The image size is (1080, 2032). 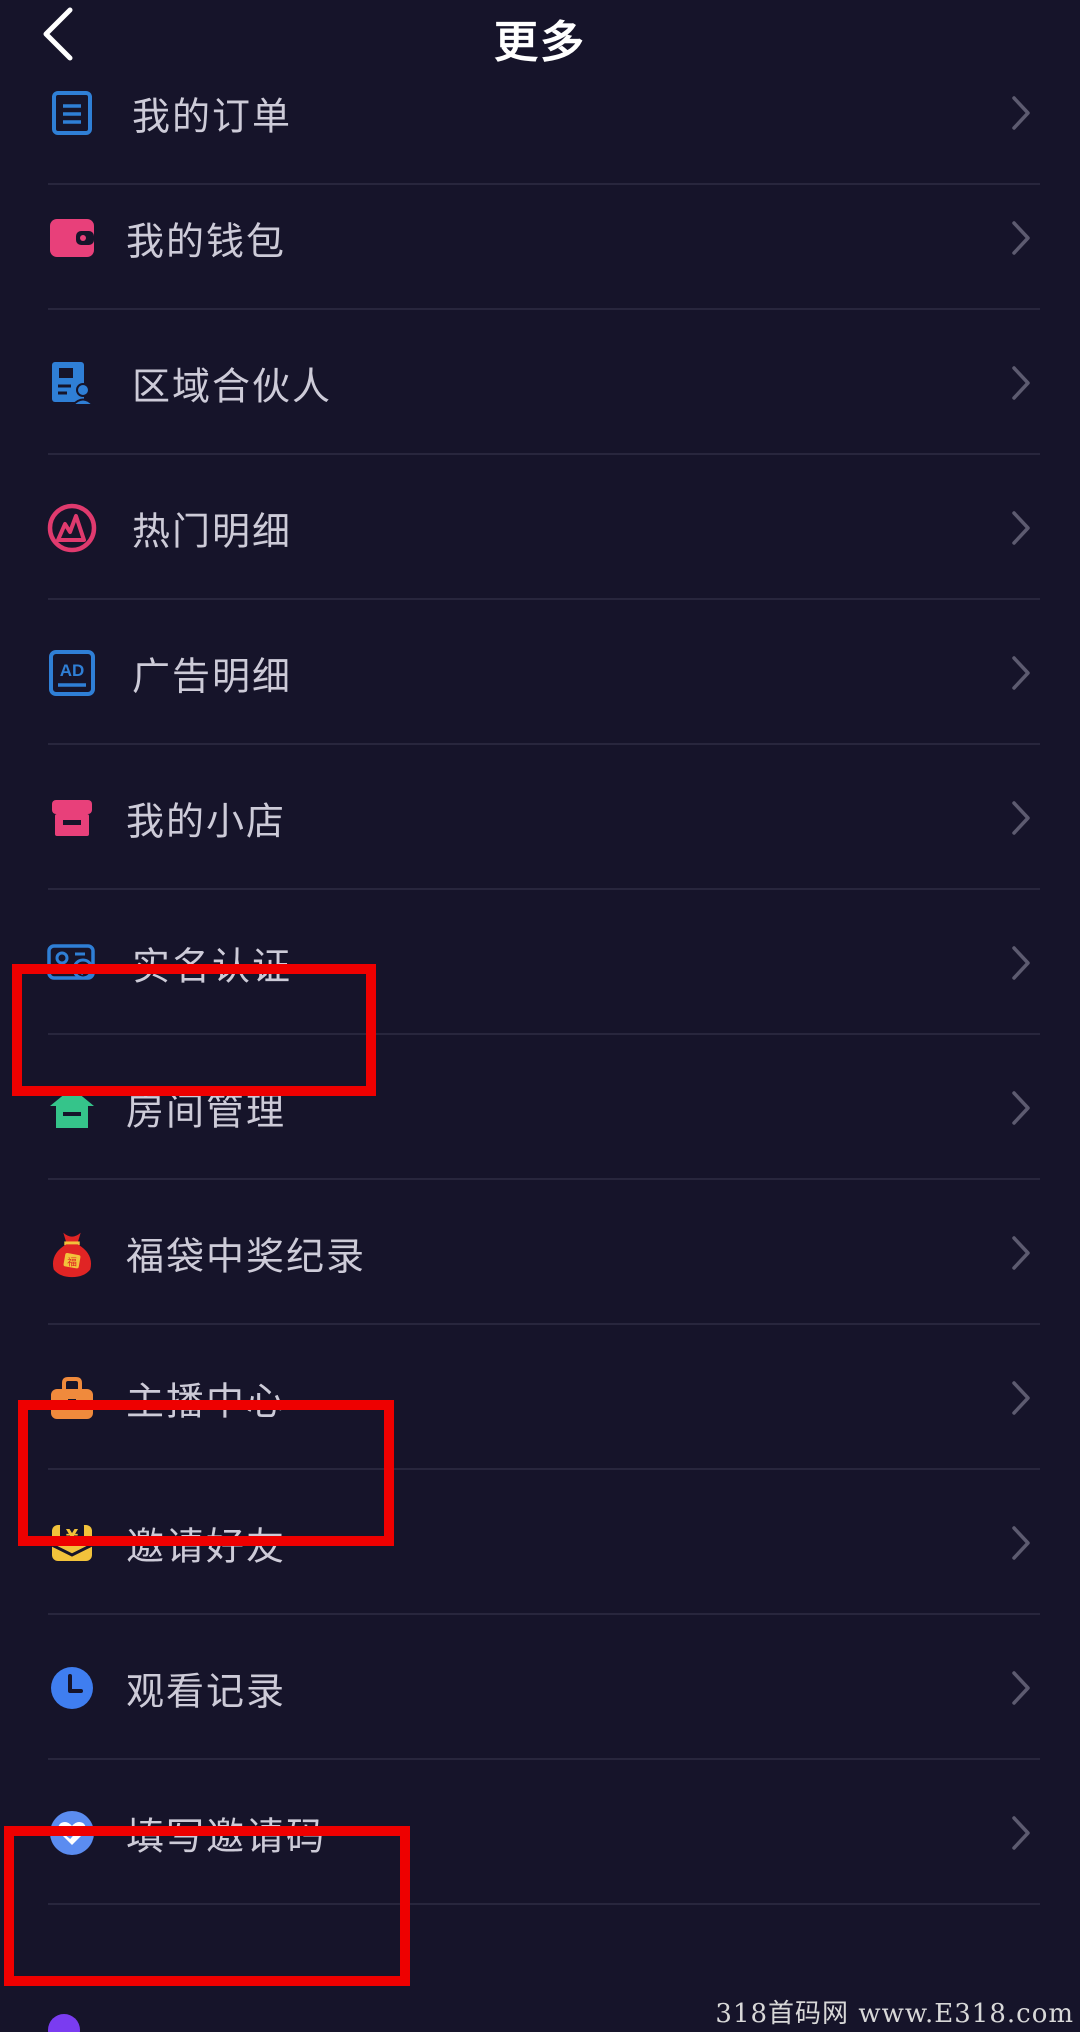 I want to click on menu-item-label: 我的订单, so click(x=212, y=116).